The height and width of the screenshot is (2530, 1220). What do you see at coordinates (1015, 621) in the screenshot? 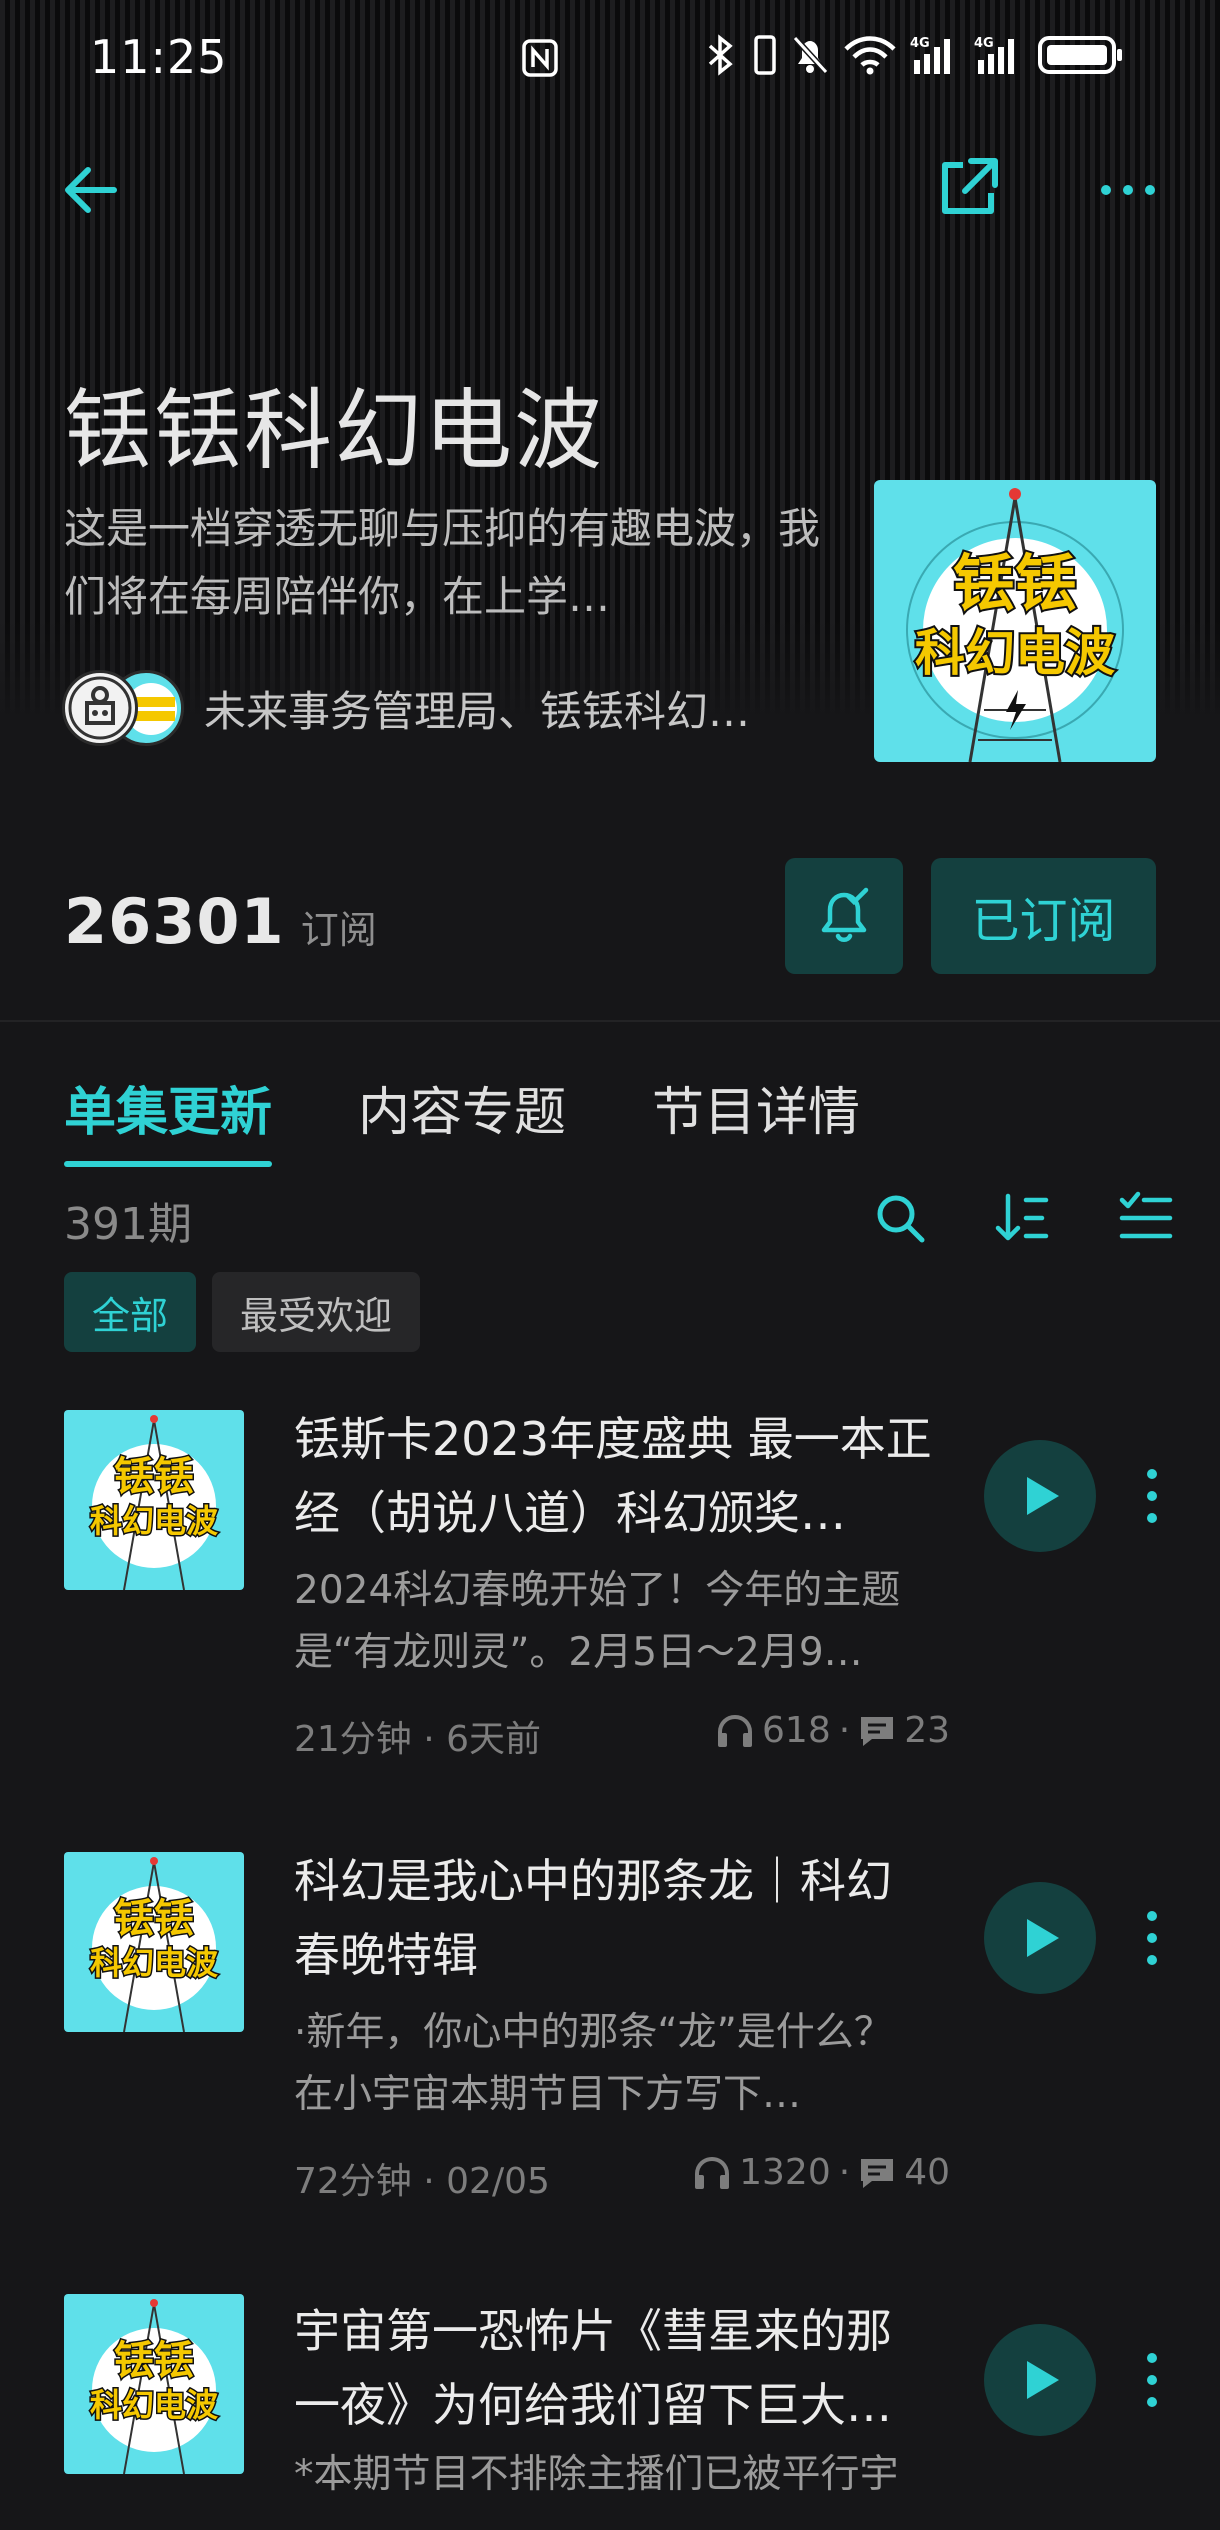
I see `podcast-cover: 铥铥 科幻电波` at bounding box center [1015, 621].